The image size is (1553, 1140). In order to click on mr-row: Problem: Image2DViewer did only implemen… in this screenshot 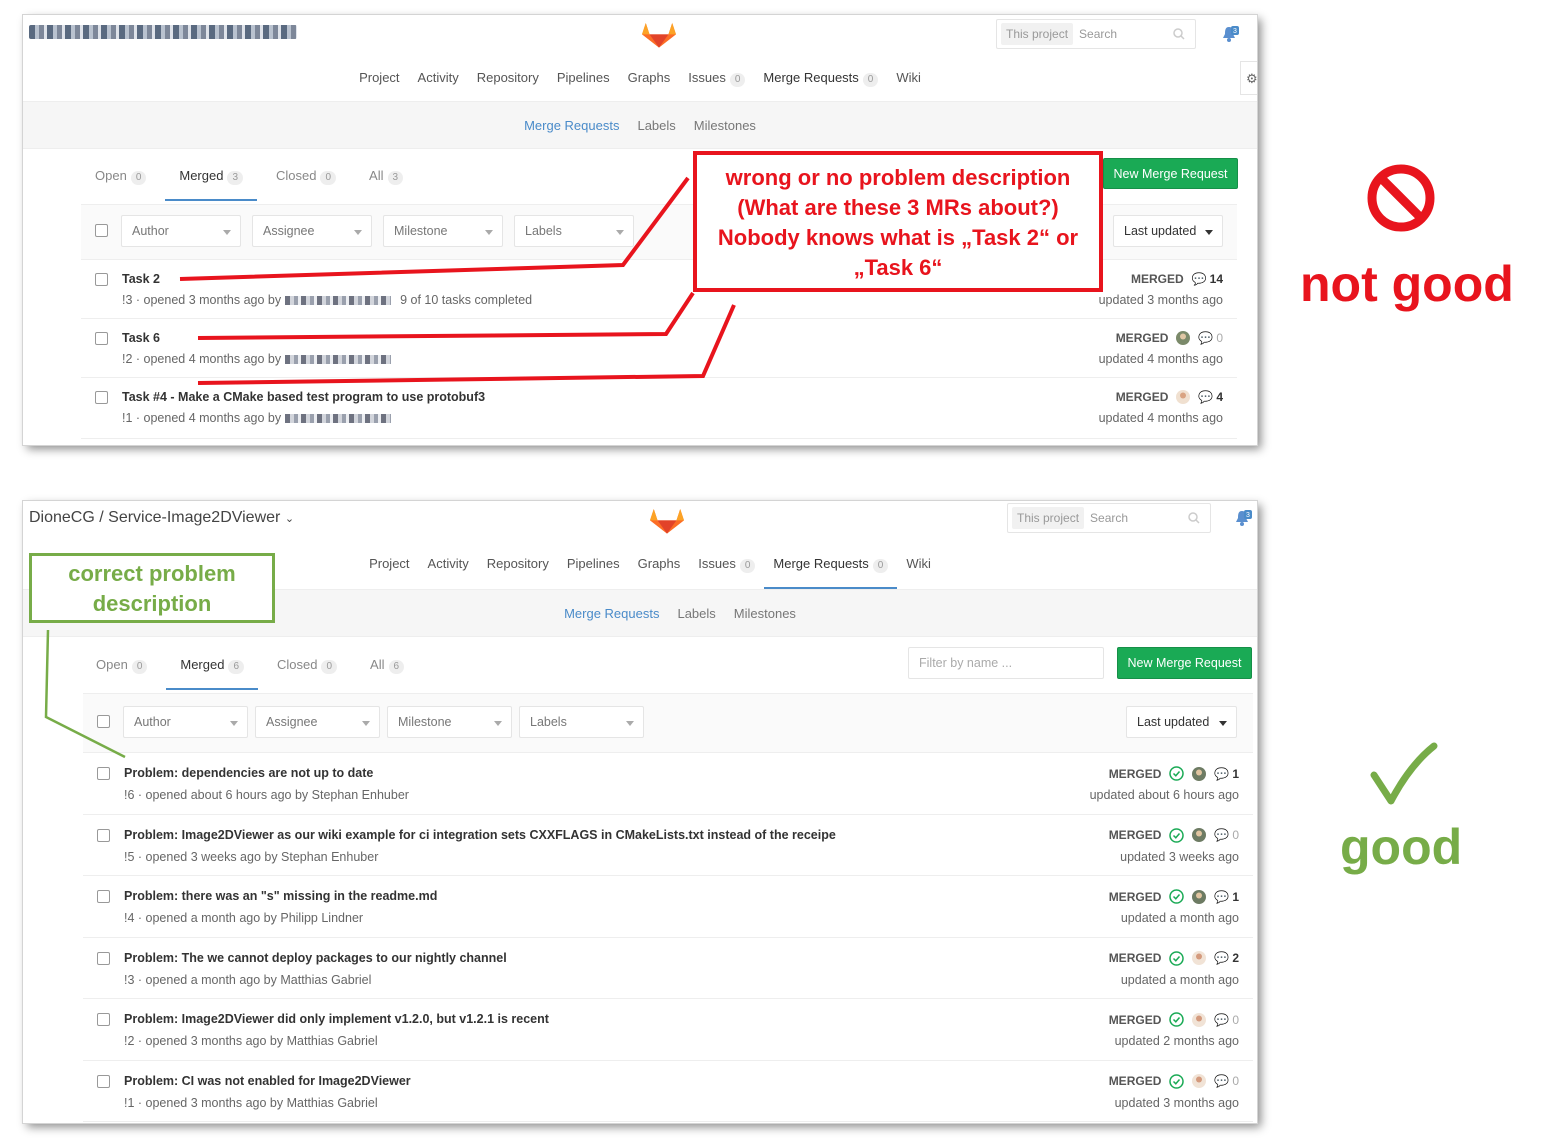, I will do `click(668, 1030)`.